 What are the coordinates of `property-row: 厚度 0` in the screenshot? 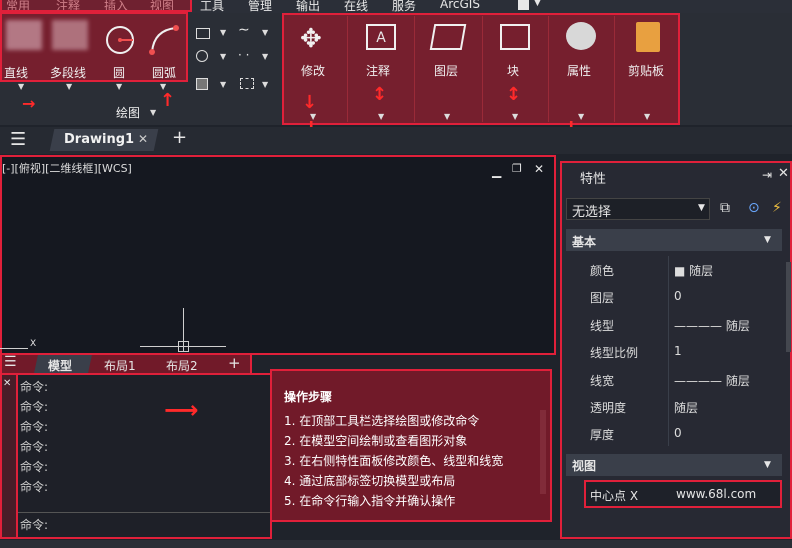 It's located at (682, 433).